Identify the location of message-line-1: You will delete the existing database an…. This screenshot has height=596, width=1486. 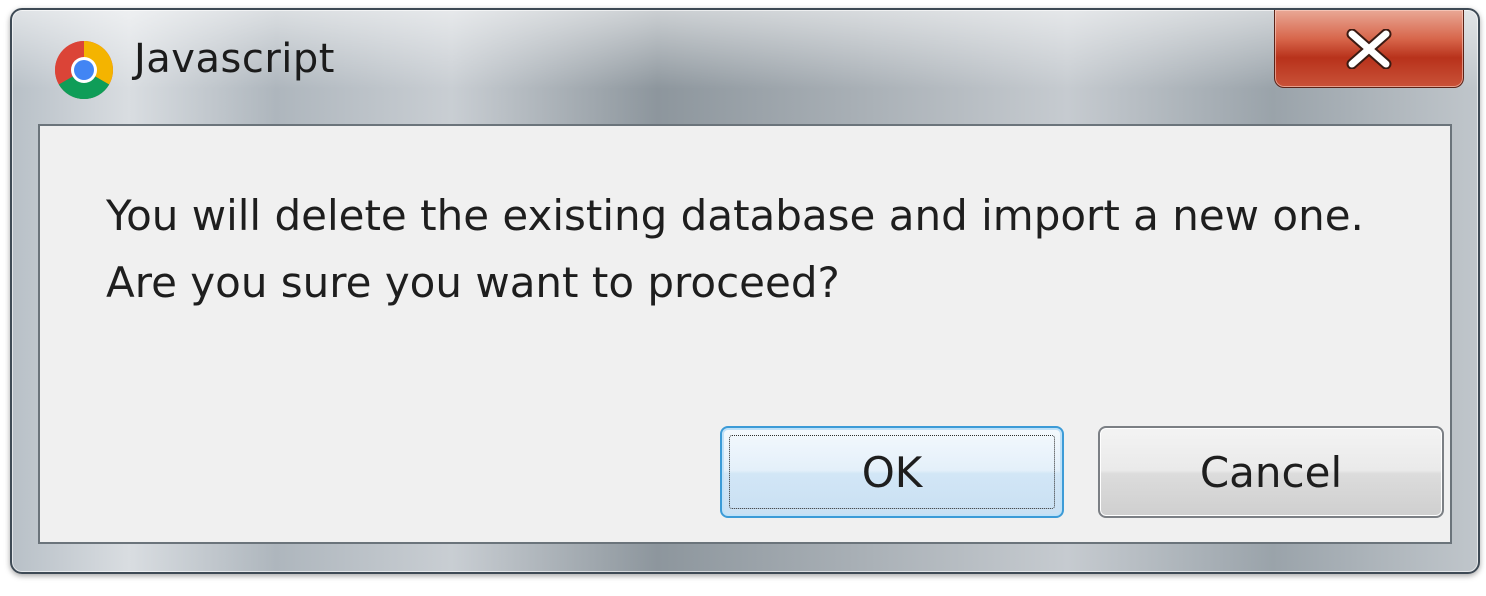
(735, 215).